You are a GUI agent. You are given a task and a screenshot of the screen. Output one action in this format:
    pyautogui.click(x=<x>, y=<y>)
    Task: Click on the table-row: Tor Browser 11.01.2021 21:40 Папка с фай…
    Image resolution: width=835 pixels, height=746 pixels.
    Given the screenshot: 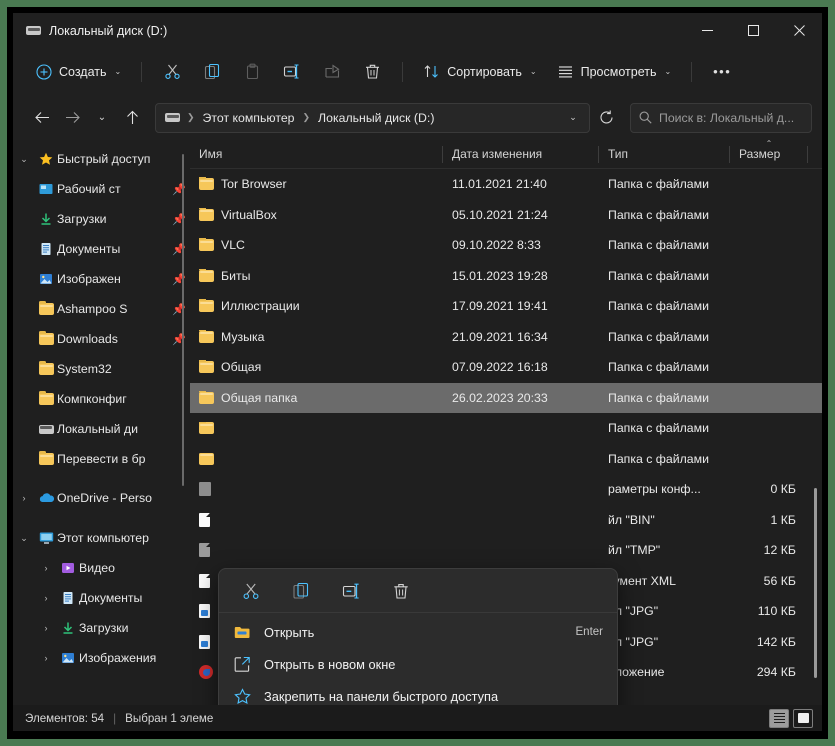 What is the action you would take?
    pyautogui.click(x=506, y=184)
    